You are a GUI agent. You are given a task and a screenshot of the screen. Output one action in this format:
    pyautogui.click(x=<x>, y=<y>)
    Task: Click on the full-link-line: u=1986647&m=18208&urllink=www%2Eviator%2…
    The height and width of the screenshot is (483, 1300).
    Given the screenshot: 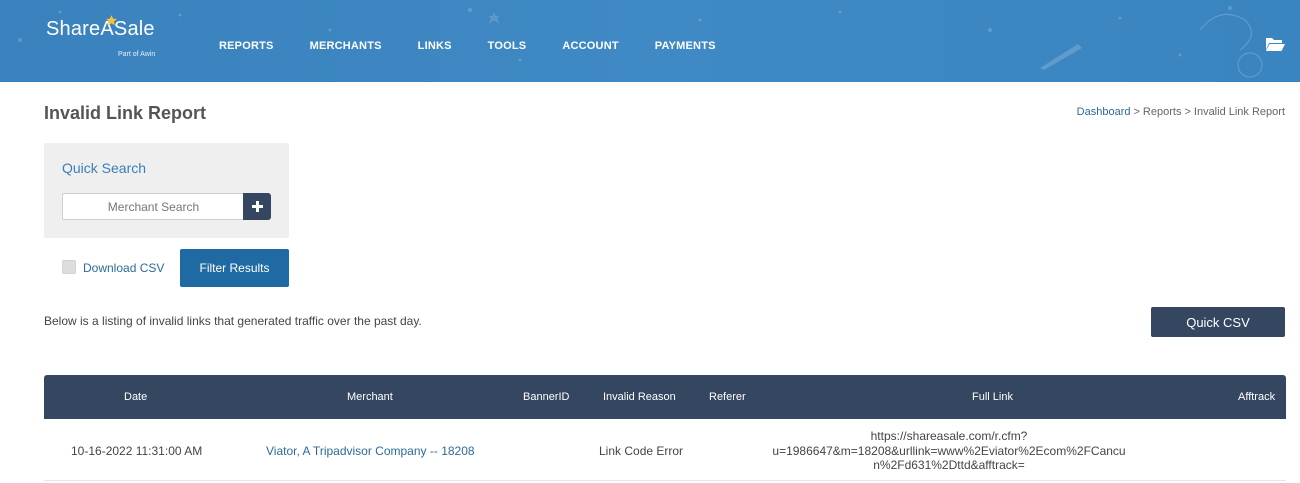 What is the action you would take?
    pyautogui.click(x=949, y=450)
    